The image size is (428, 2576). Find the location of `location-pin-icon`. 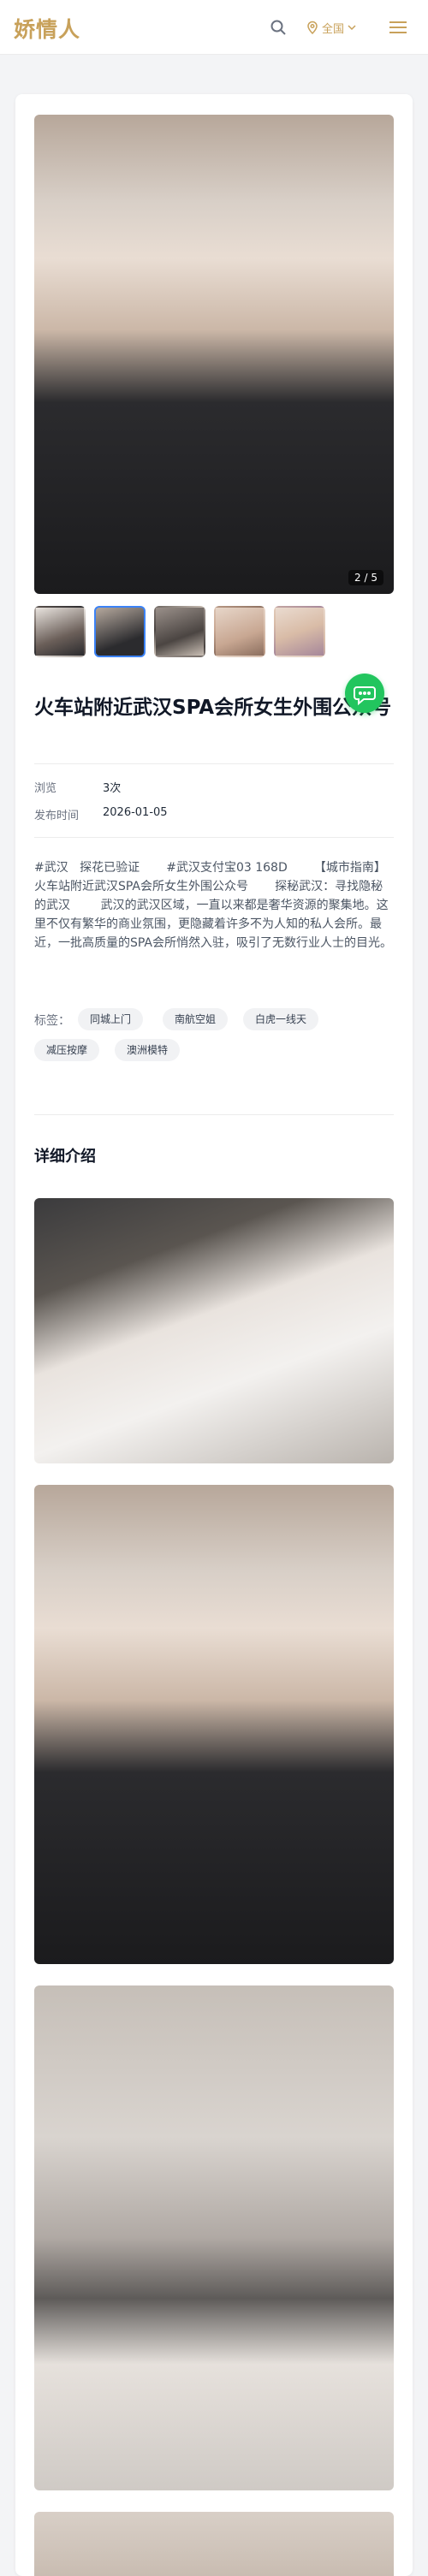

location-pin-icon is located at coordinates (312, 27).